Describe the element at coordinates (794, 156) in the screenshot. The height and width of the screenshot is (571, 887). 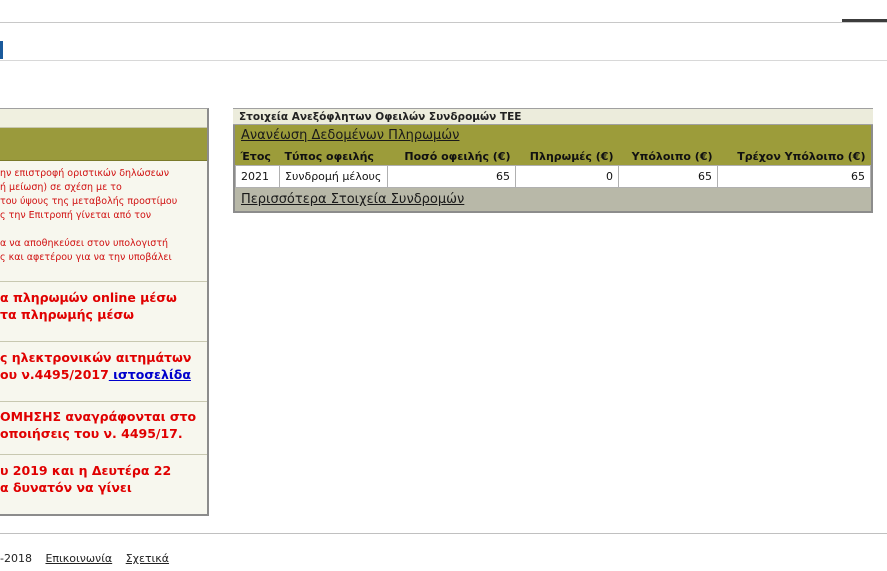
I see `column-header-current-balance: Τρέχον Υπόλοιπο (€)` at that location.